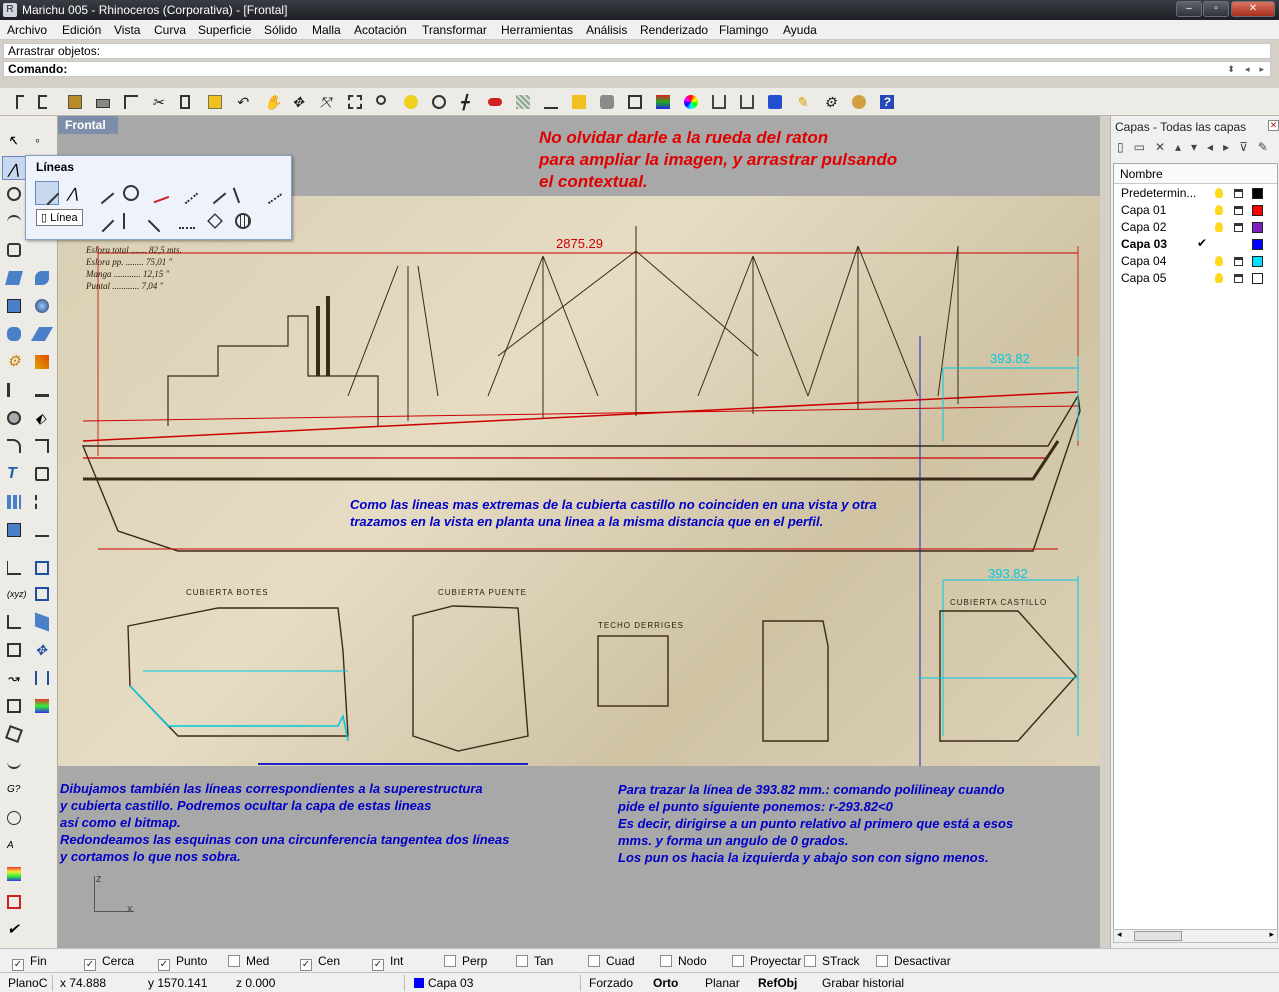  What do you see at coordinates (1195, 210) in the screenshot?
I see `layer-row: Capa 01` at bounding box center [1195, 210].